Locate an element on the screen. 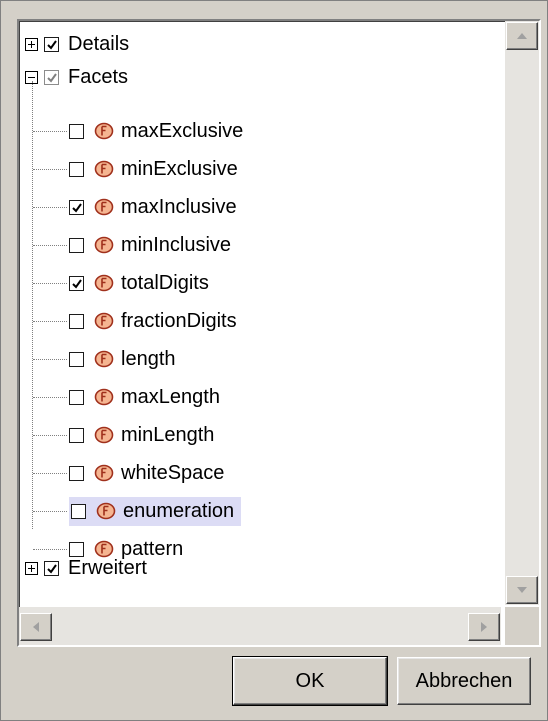 This screenshot has width=548, height=721. arrow-down-icon is located at coordinates (522, 590).